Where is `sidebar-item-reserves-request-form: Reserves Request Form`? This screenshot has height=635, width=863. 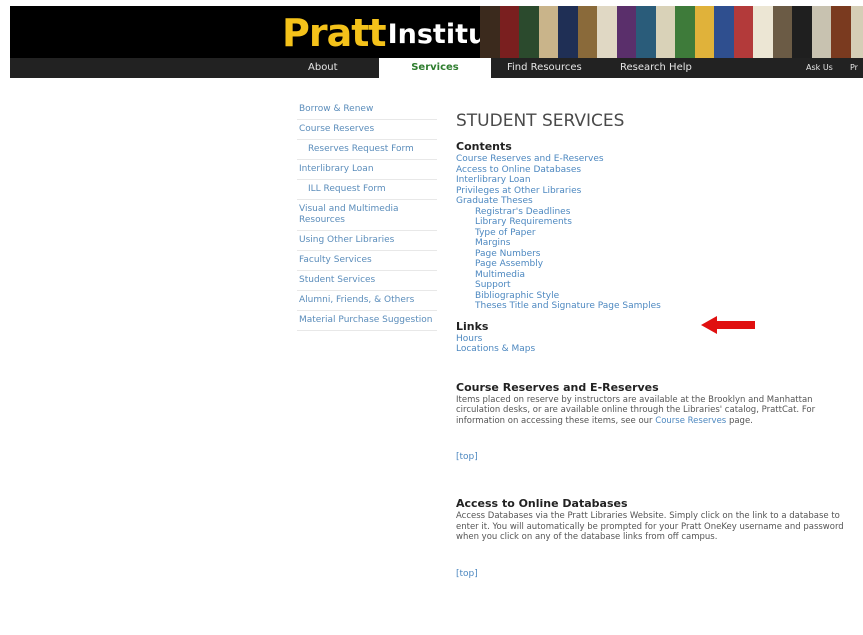 sidebar-item-reserves-request-form: Reserves Request Form is located at coordinates (367, 150).